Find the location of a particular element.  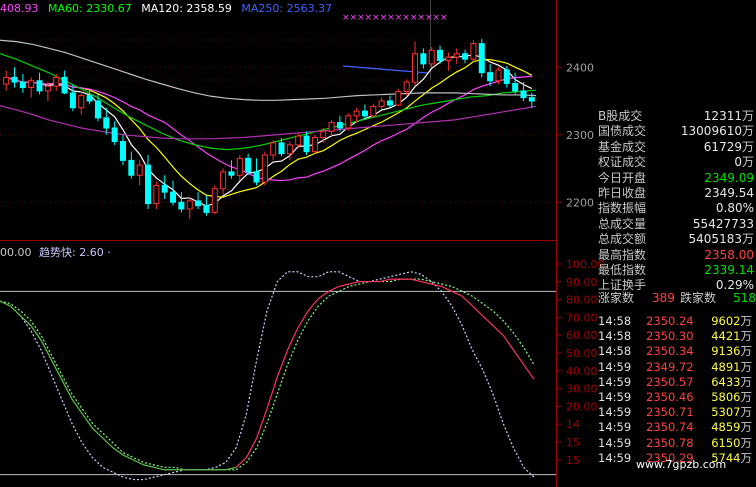

tick-row: 14:58 2350.24 9602万 is located at coordinates (677, 321).